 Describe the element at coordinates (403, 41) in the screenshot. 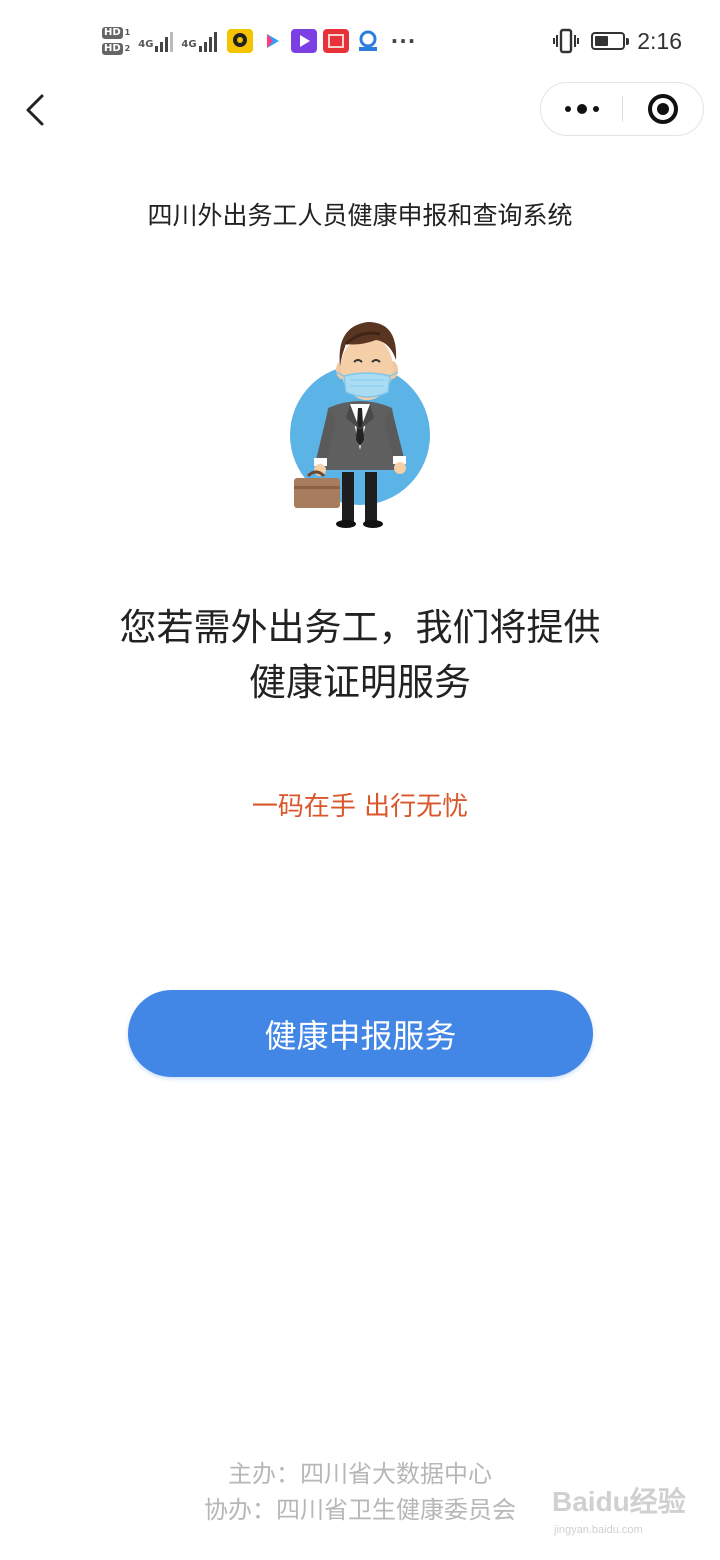

I see `more-notifications-icon: ···` at that location.